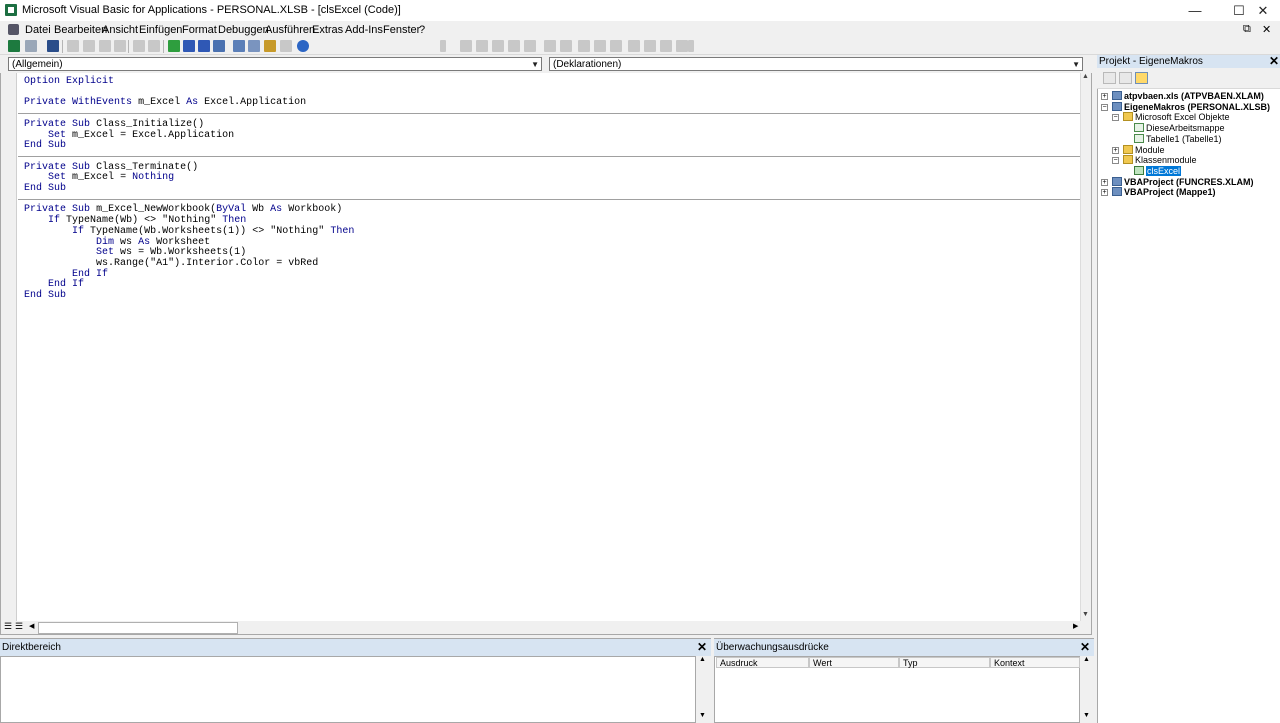 Image resolution: width=1280 pixels, height=723 pixels. What do you see at coordinates (135, 252) in the screenshot?
I see `code-line: Set ws = Wb.Worksheets(1)` at bounding box center [135, 252].